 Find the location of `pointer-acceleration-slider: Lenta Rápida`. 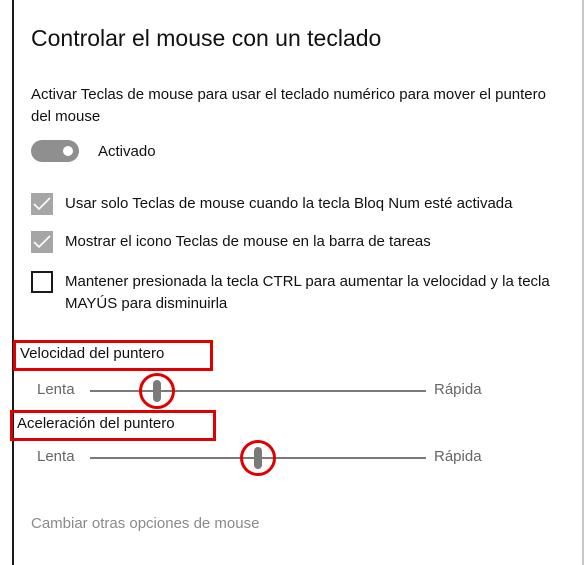

pointer-acceleration-slider: Lenta Rápida is located at coordinates (267, 458).